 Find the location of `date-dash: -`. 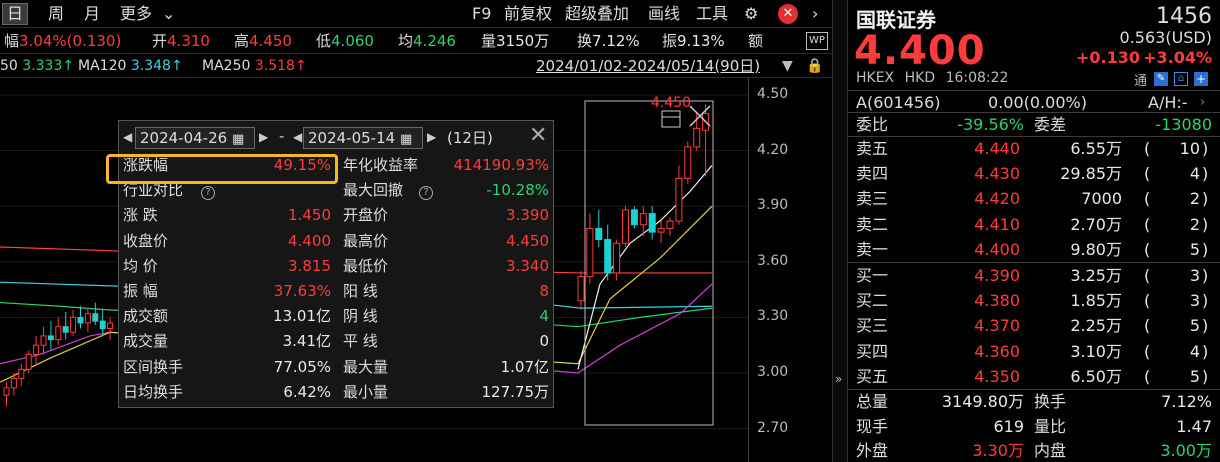

date-dash: - is located at coordinates (282, 136).